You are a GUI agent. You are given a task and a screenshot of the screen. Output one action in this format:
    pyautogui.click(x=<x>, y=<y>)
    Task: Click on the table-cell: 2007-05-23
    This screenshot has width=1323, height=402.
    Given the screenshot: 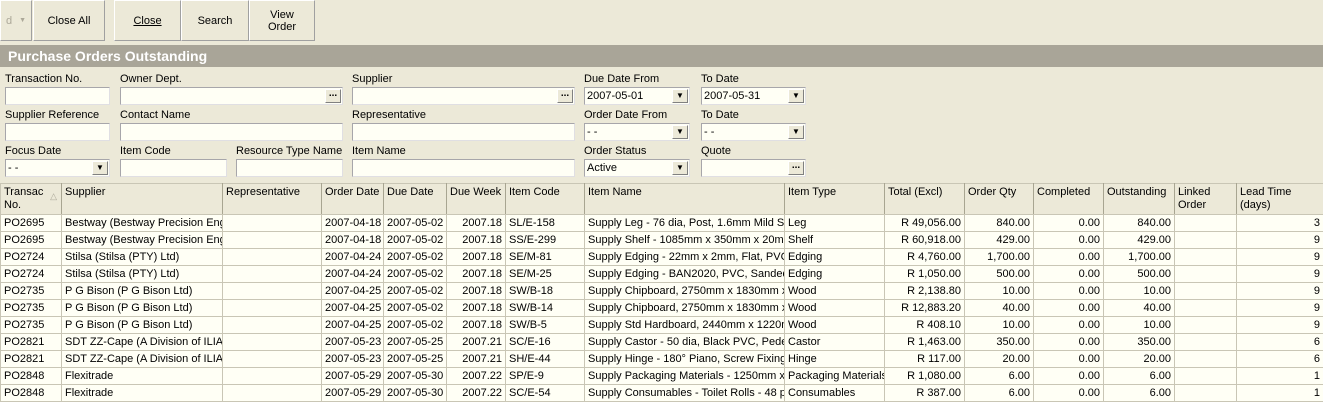 What is the action you would take?
    pyautogui.click(x=353, y=342)
    